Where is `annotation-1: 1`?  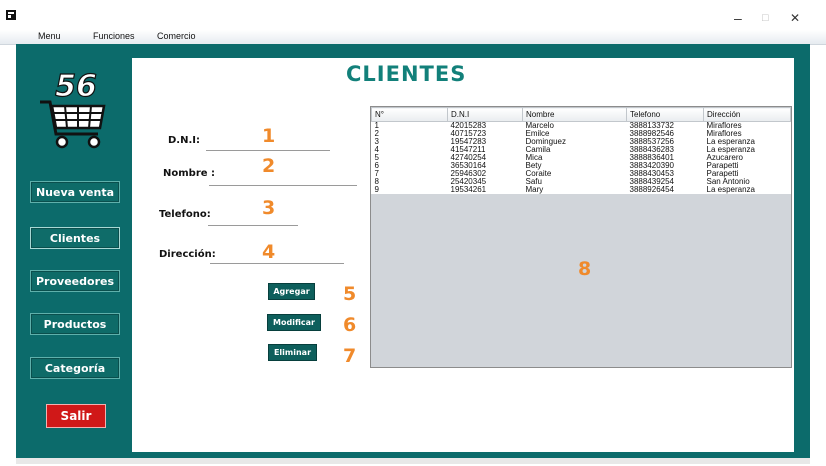 annotation-1: 1 is located at coordinates (269, 136).